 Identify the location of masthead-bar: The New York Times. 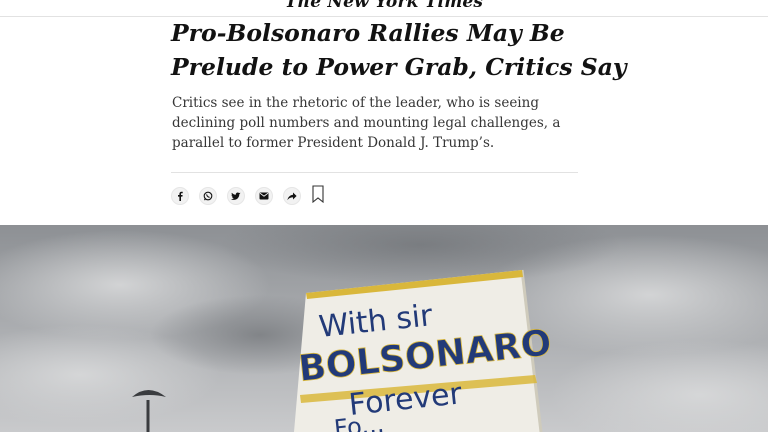
(384, 8).